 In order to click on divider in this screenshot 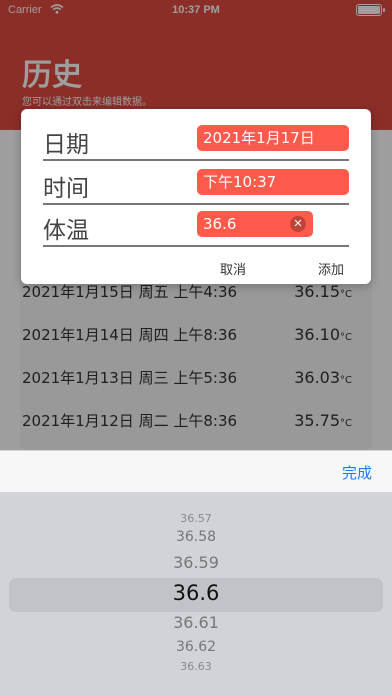, I will do `click(196, 246)`.